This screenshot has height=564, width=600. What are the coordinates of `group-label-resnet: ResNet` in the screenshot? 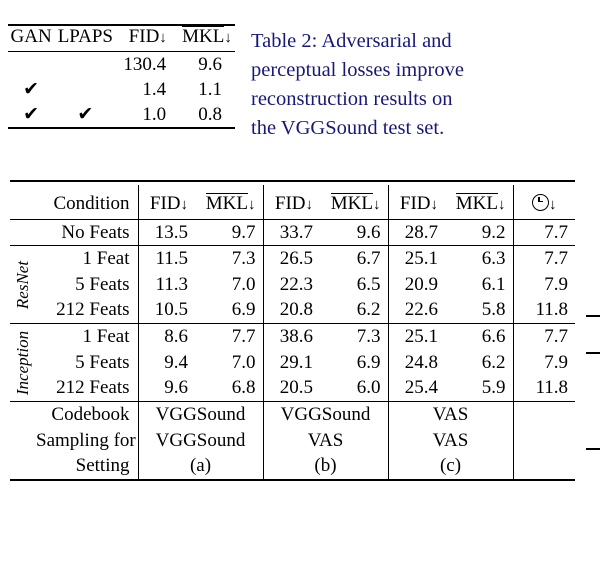 It's located at (23, 284).